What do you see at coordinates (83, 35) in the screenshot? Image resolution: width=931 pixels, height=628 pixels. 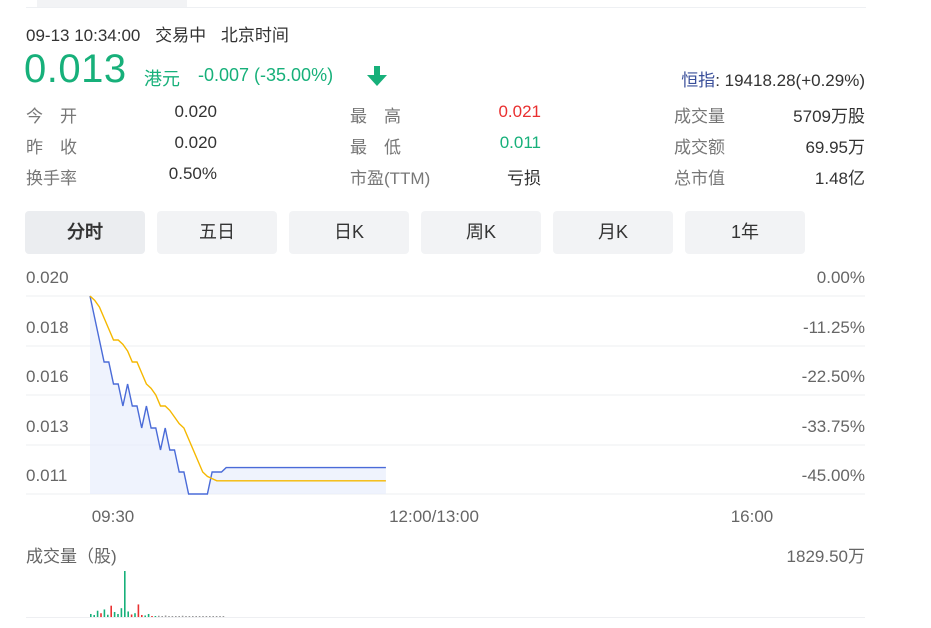 I see `quote-datetime: 09-13 10:34:00` at bounding box center [83, 35].